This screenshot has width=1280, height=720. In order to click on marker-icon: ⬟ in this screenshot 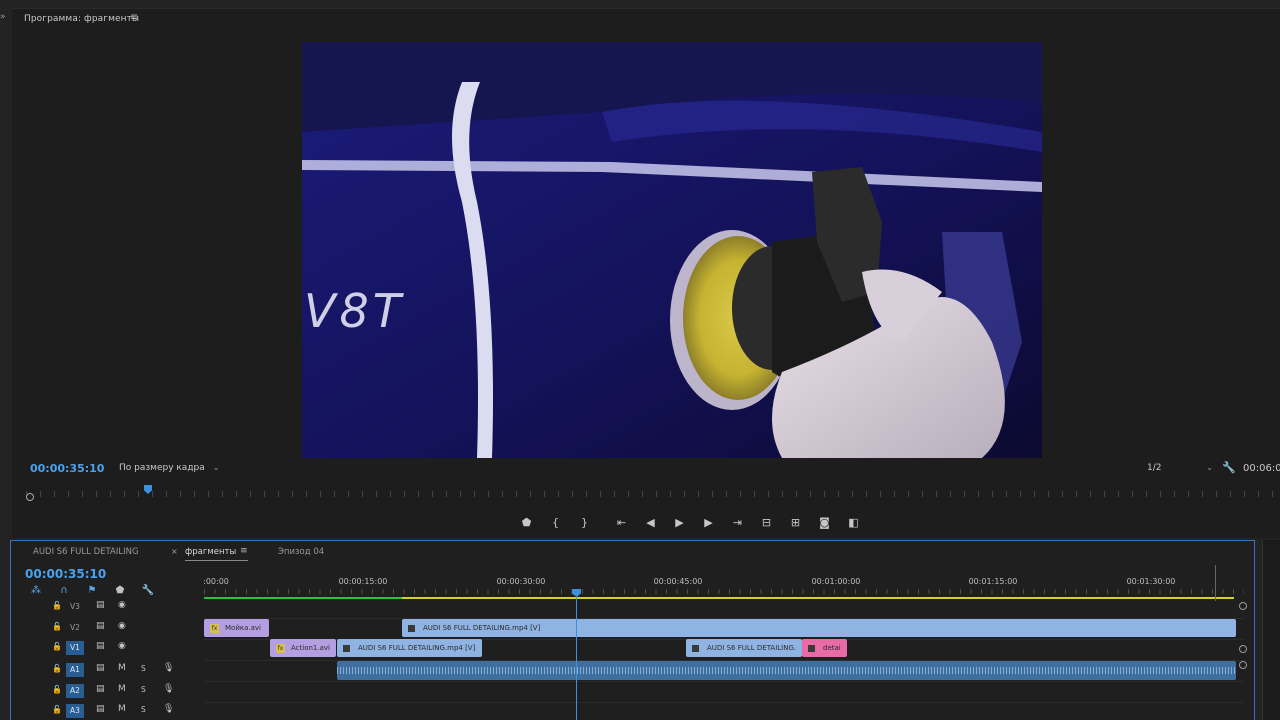, I will do `click(526, 522)`.